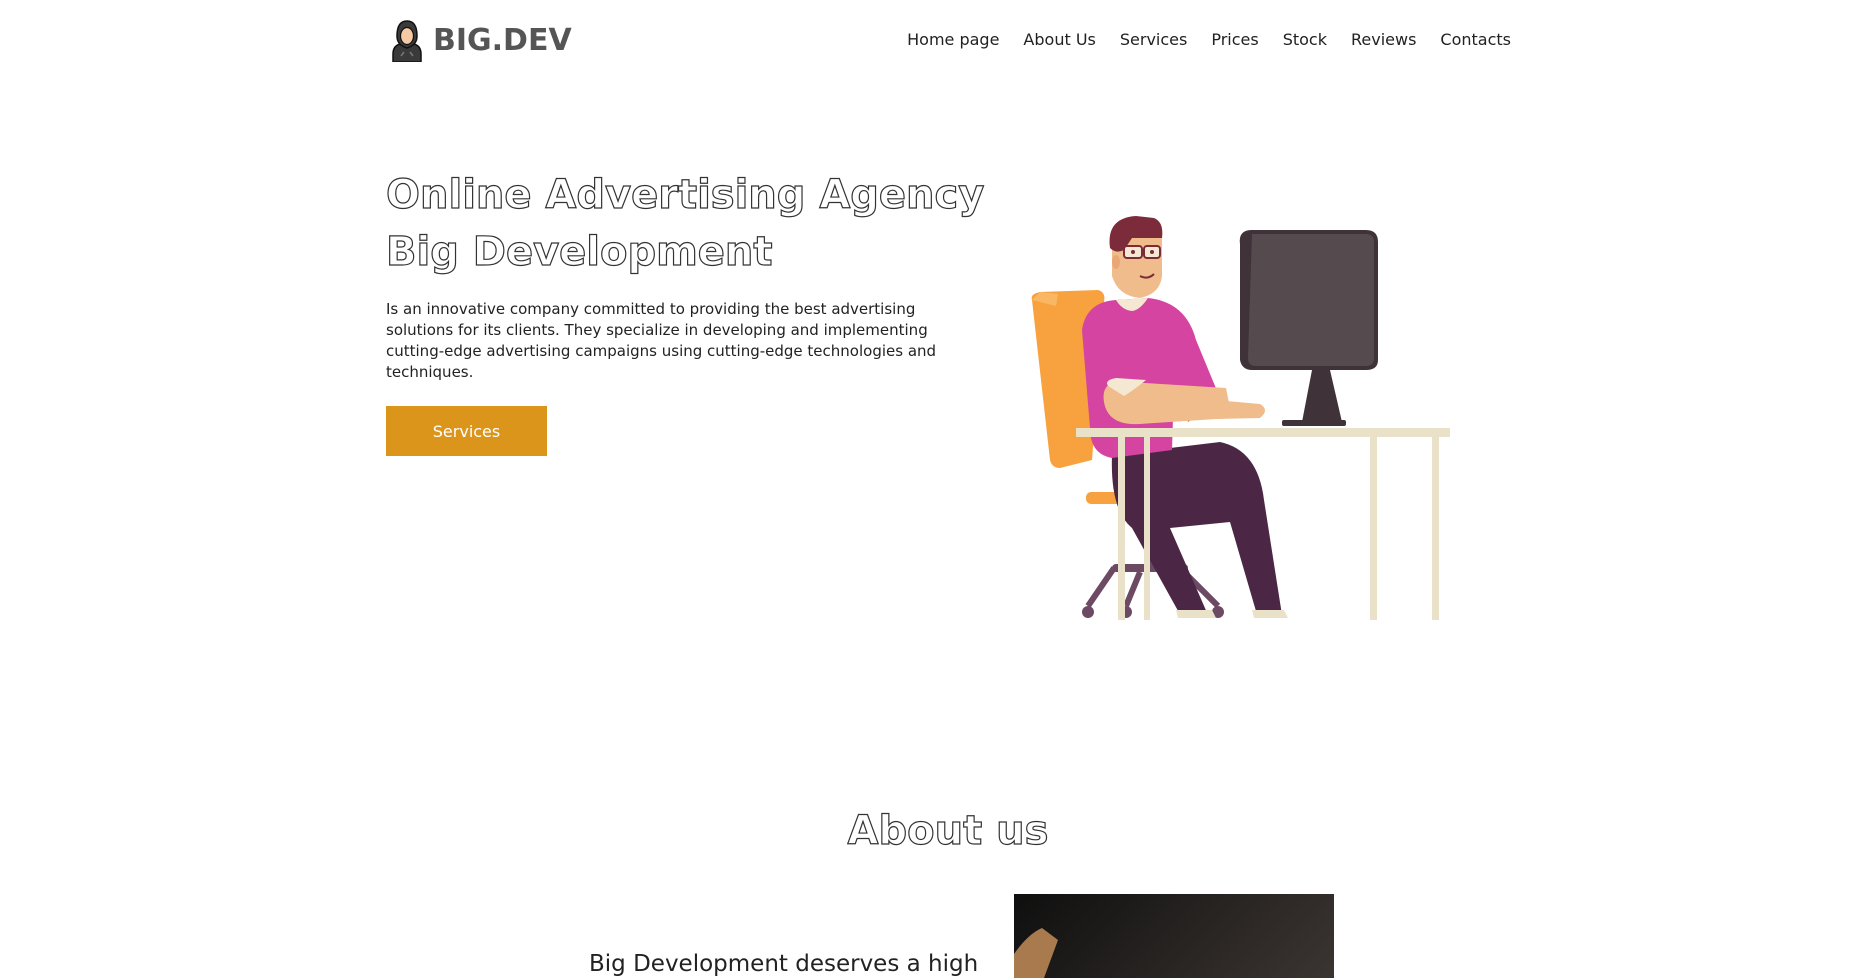 This screenshot has width=1876, height=978. Describe the element at coordinates (1174, 936) in the screenshot. I see `about-photo` at that location.